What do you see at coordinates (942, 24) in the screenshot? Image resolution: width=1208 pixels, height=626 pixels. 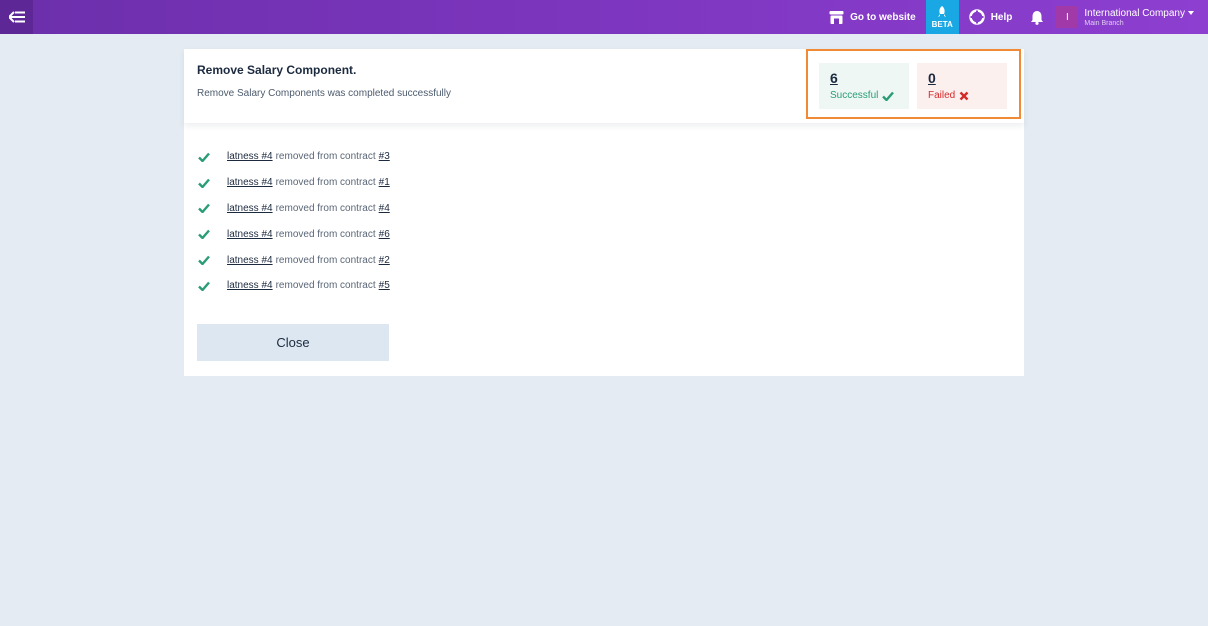 I see `beta-label: BETA` at bounding box center [942, 24].